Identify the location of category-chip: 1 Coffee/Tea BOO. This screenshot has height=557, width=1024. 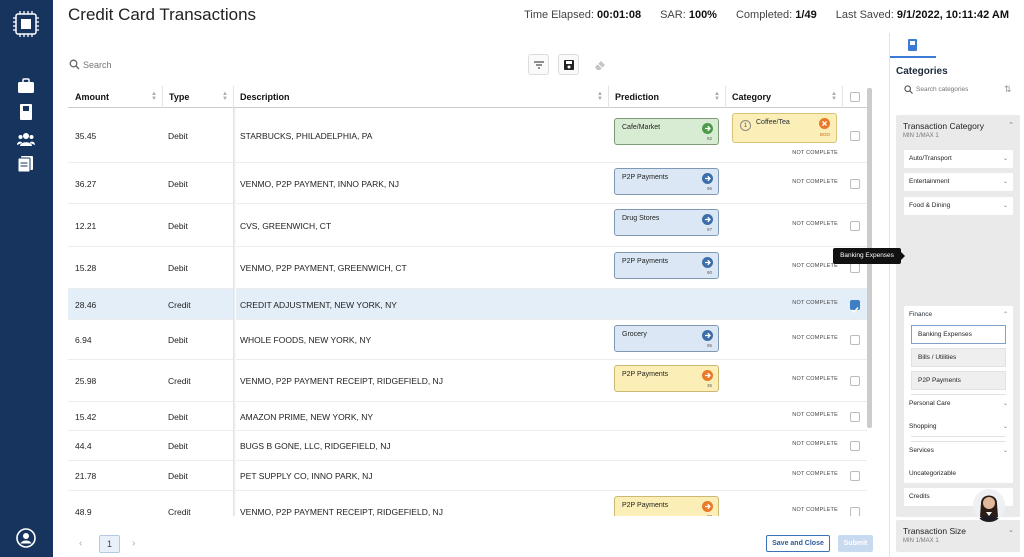
(784, 128).